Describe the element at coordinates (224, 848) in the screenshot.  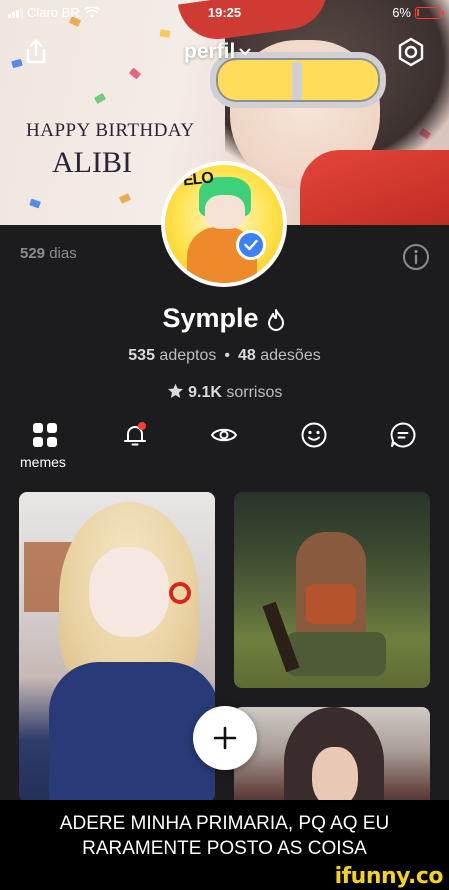
I see `caption-line2: RARAMENTE POSTO AS COISA` at that location.